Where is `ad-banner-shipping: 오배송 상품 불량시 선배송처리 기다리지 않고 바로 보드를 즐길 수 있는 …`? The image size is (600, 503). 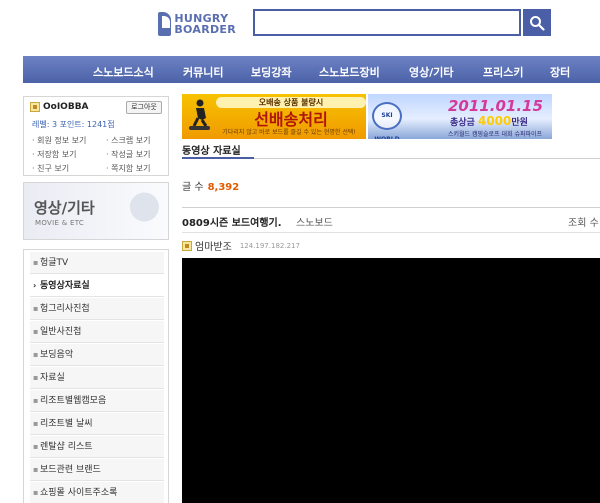
ad-banner-shipping: 오배송 상품 불량시 선배송처리 기다리지 않고 바로 보드를 즐길 수 있는 … is located at coordinates (274, 116).